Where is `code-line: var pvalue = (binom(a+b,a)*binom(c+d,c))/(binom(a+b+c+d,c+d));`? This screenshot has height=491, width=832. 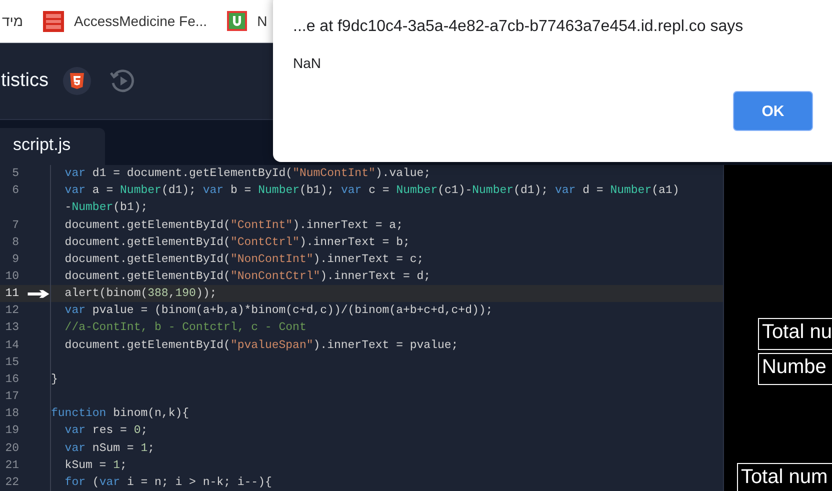 code-line: var pvalue = (binom(a+b,a)*binom(c+d,c))/(binom(a+b+c+d,c+d)); is located at coordinates (271, 311).